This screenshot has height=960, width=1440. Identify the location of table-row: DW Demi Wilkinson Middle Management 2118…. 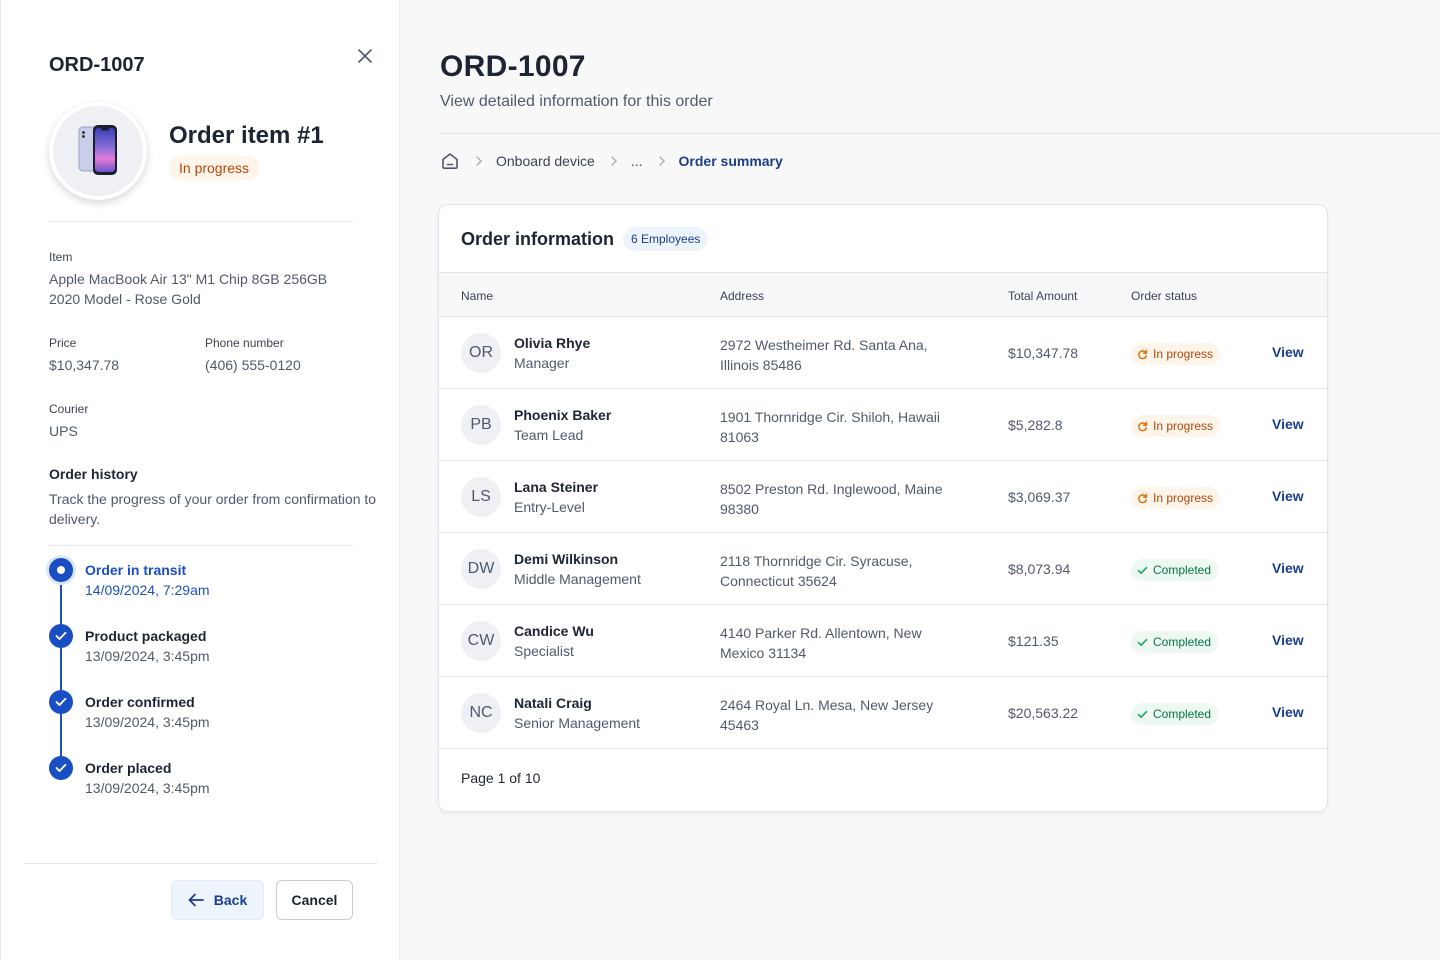
(883, 569).